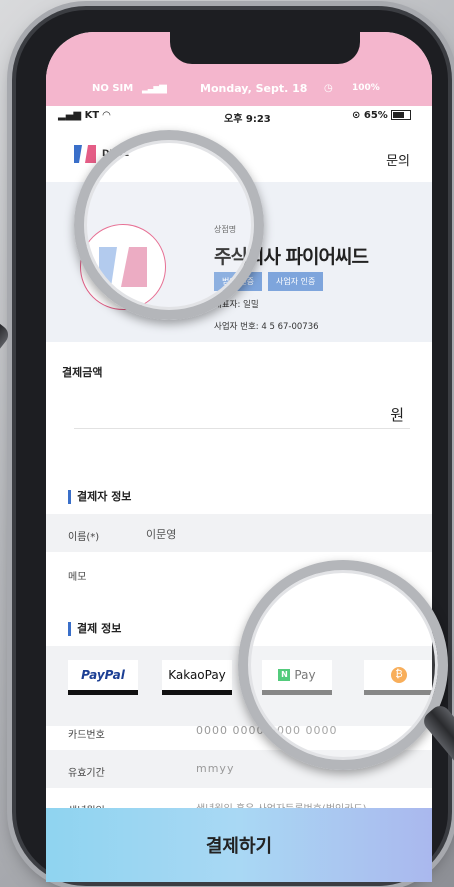 The image size is (454, 887). I want to click on merchant-logo-icon, so click(123, 267).